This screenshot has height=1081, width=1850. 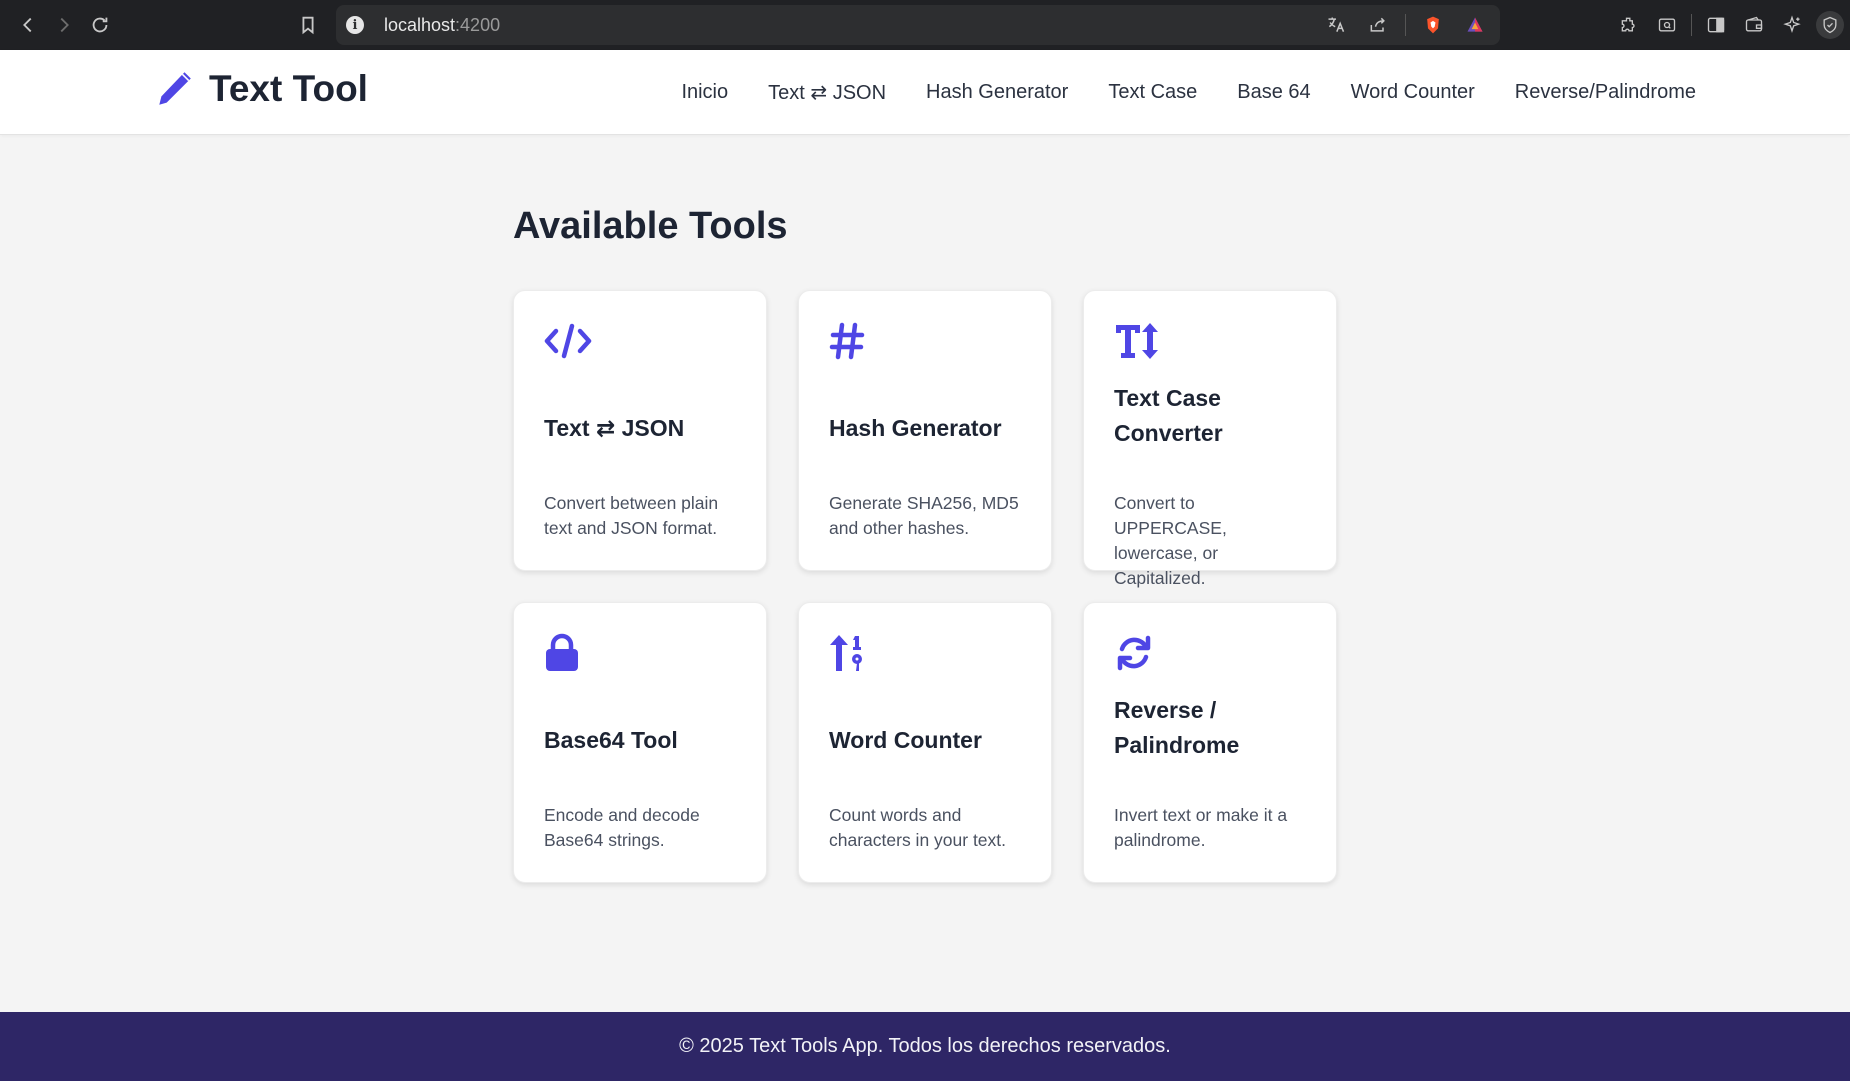 What do you see at coordinates (640, 343) in the screenshot?
I see `code-icon` at bounding box center [640, 343].